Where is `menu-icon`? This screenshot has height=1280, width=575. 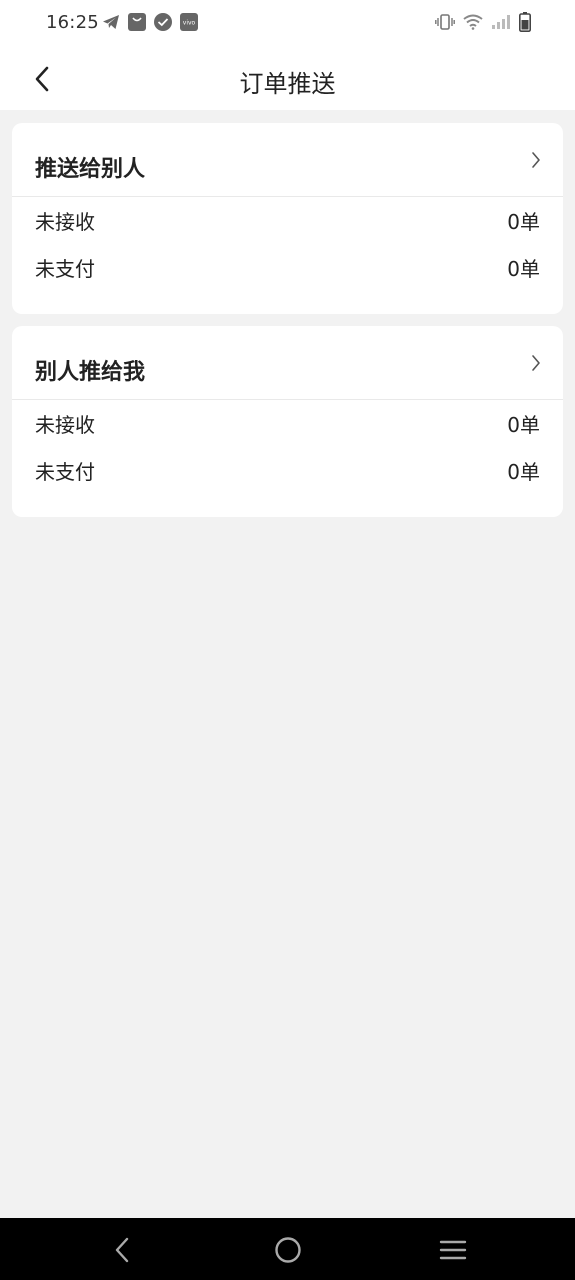
menu-icon is located at coordinates (453, 1250).